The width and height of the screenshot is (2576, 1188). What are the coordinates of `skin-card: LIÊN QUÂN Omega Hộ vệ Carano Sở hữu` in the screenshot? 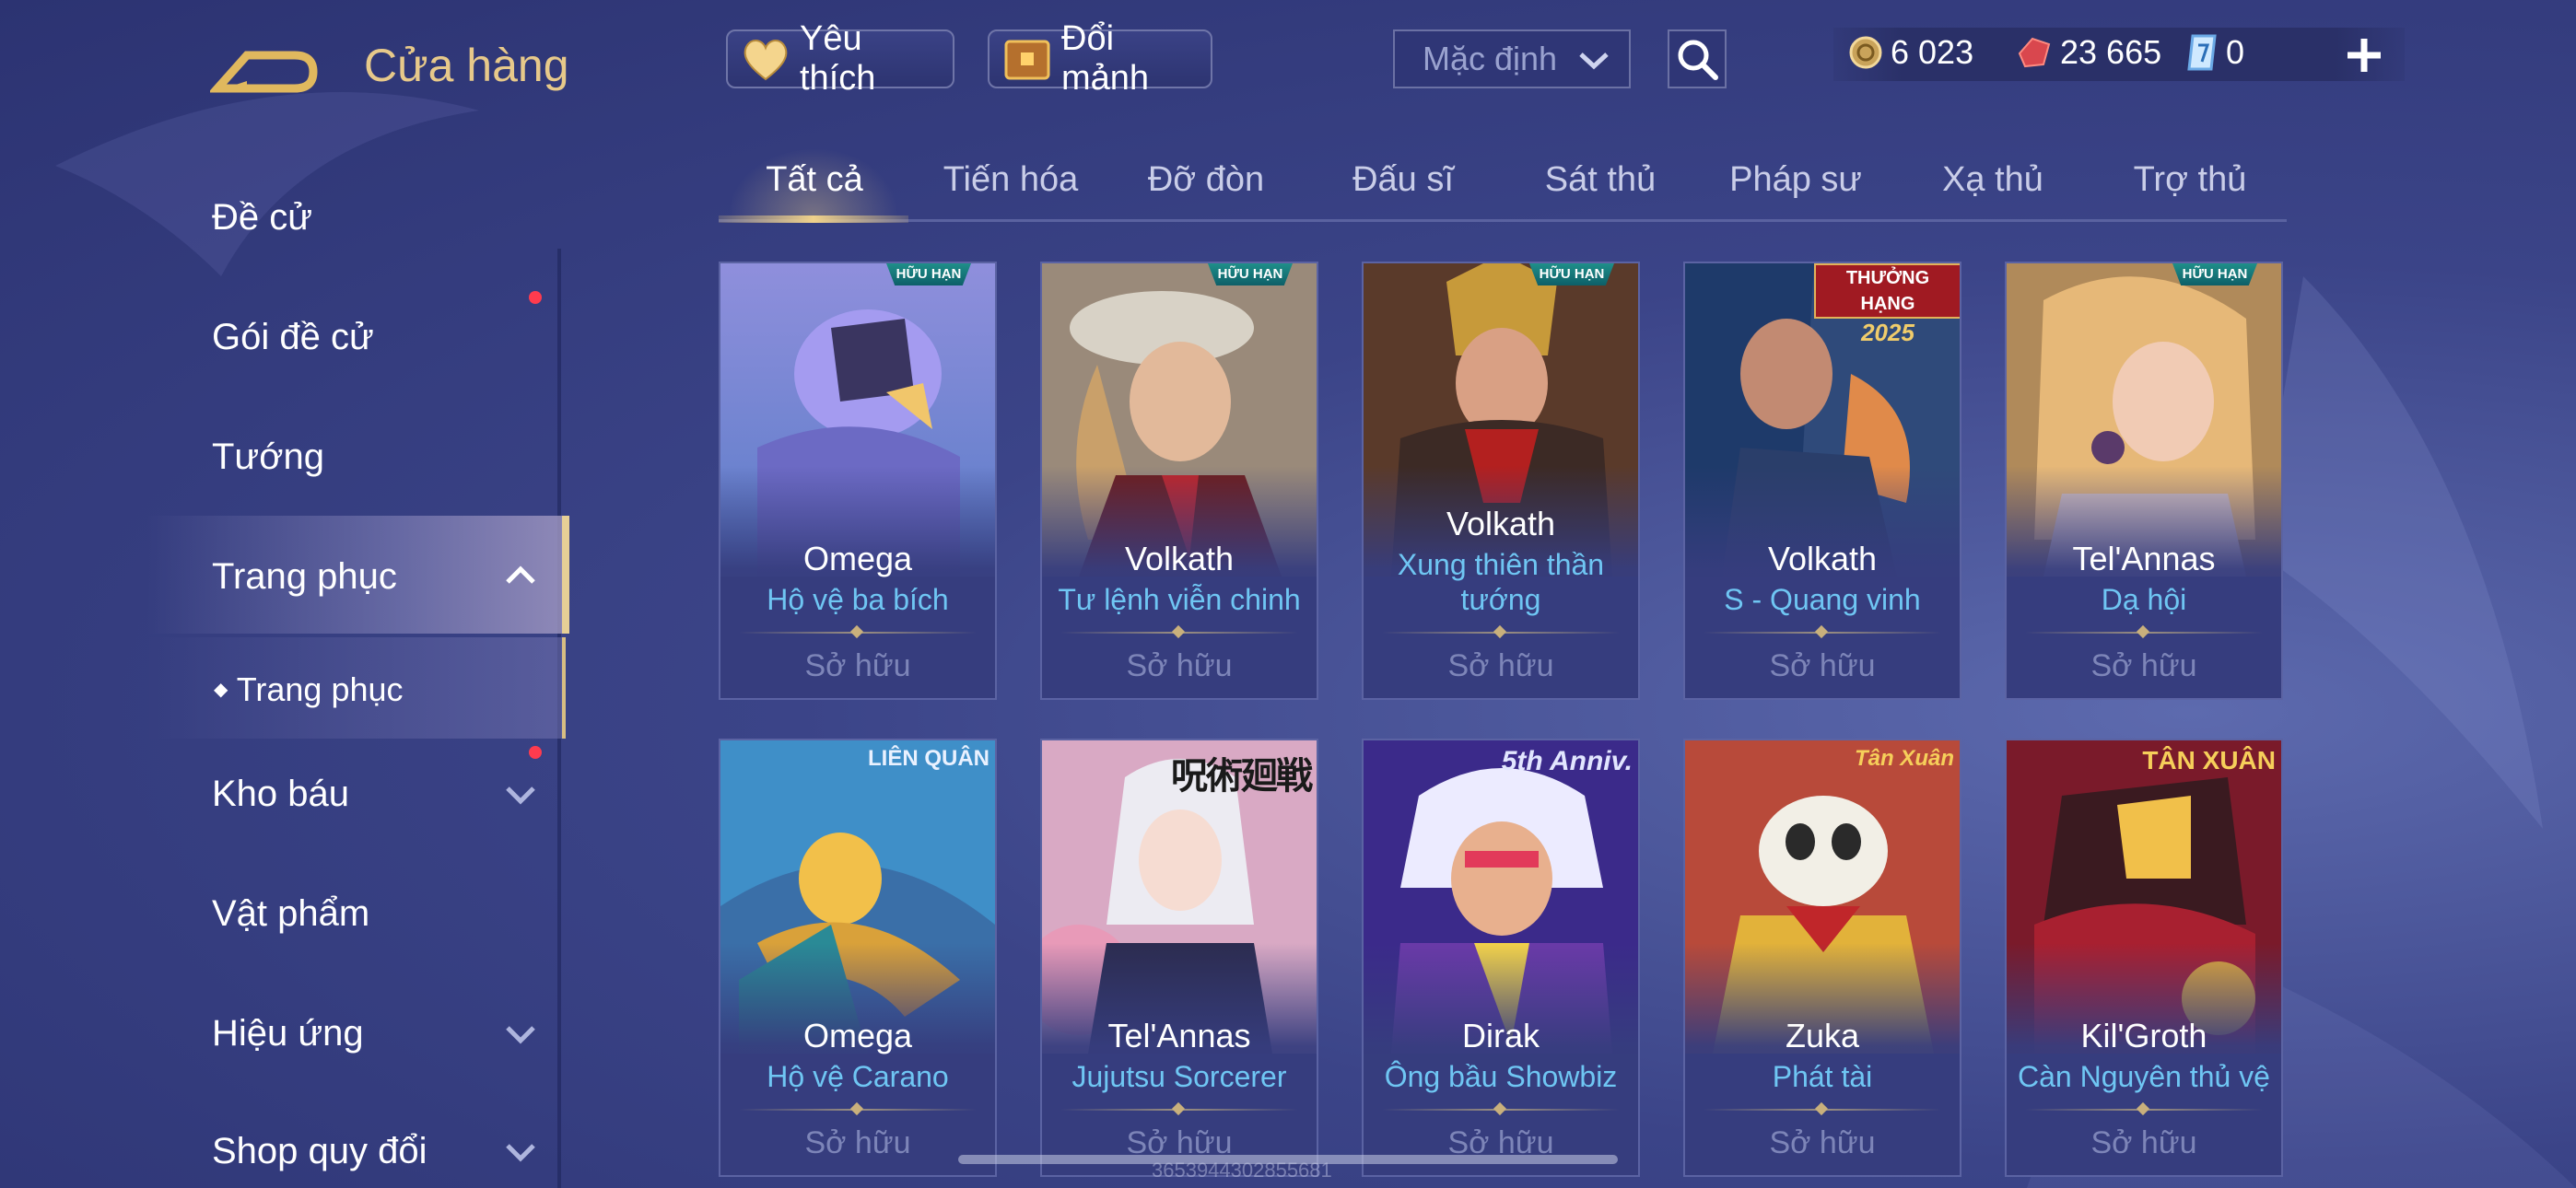 It's located at (858, 958).